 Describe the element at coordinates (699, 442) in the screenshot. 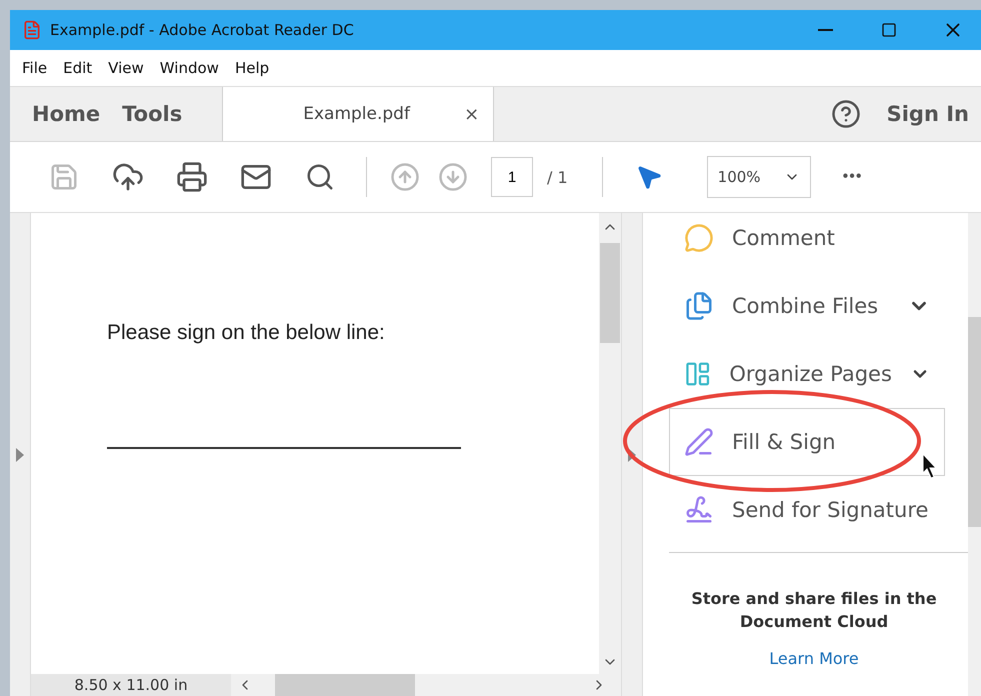

I see `pen-icon` at that location.